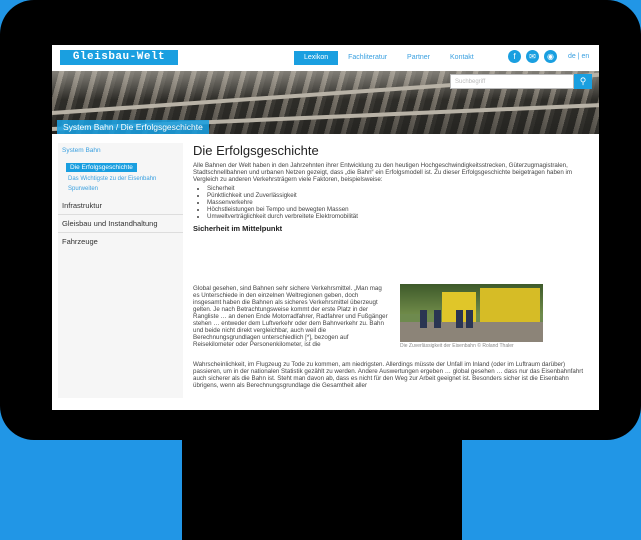  I want to click on rss-icon: ◉, so click(550, 56).